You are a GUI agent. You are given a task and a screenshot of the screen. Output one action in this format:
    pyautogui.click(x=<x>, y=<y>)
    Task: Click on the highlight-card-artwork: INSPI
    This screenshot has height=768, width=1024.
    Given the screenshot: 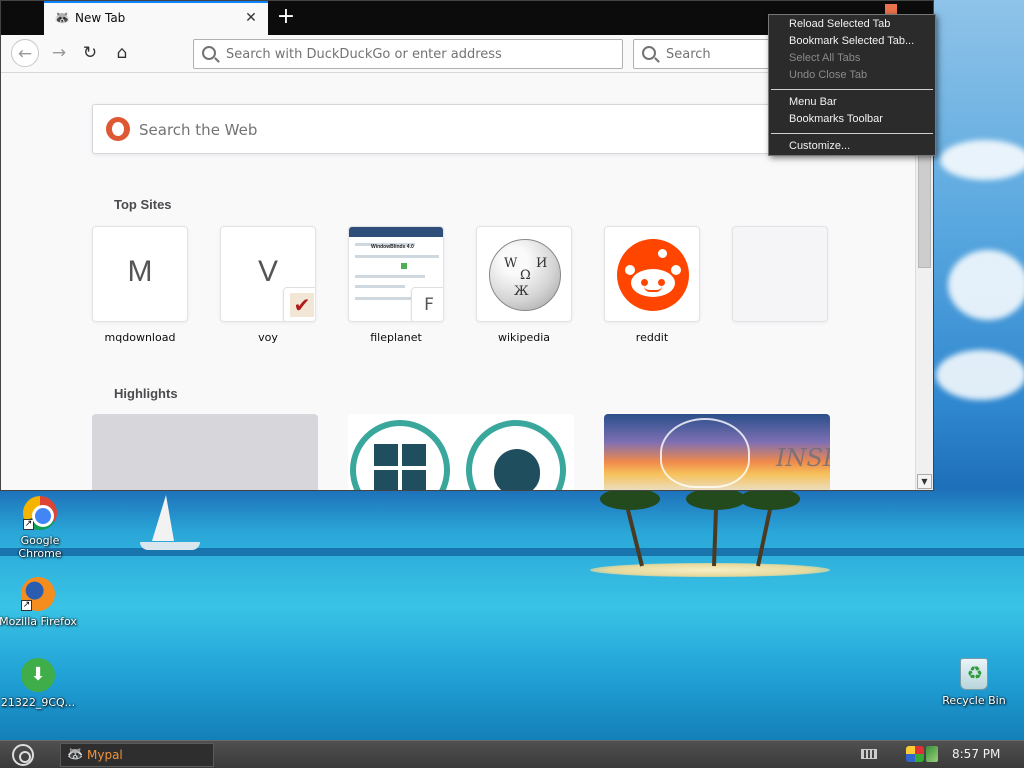 What is the action you would take?
    pyautogui.click(x=717, y=452)
    